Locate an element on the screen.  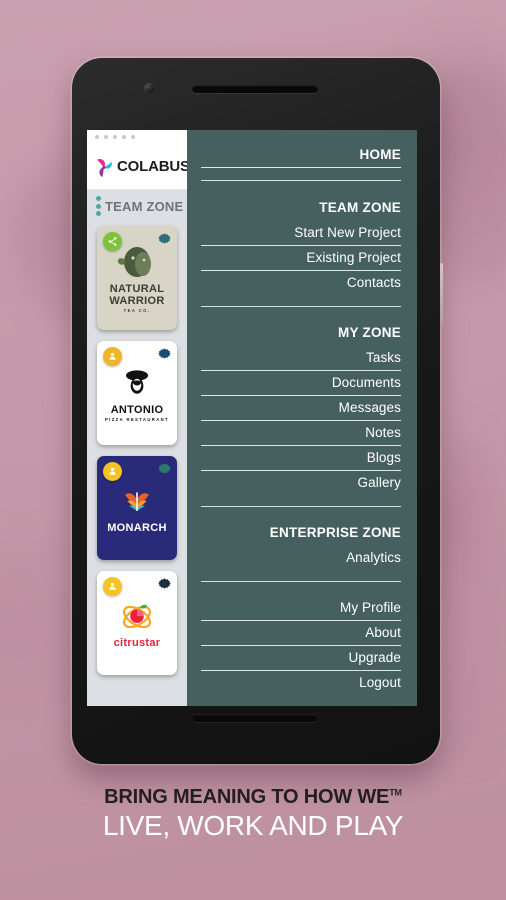
nav-item-label: Logout is located at coordinates (380, 682).